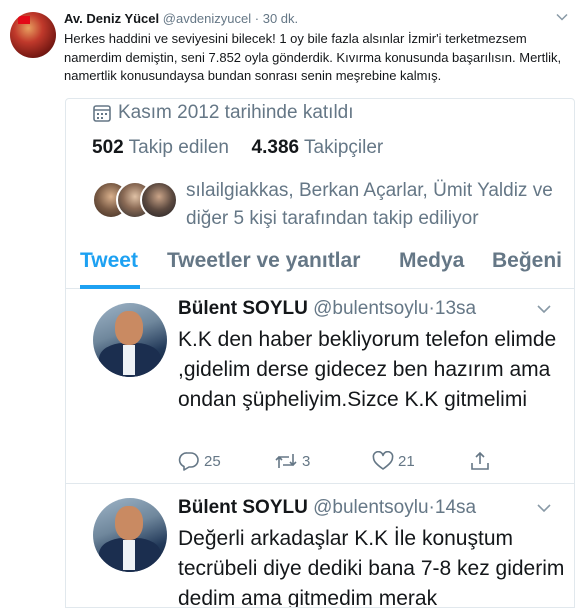 This screenshot has height=615, width=583. What do you see at coordinates (383, 460) in the screenshot?
I see `like-icon` at bounding box center [383, 460].